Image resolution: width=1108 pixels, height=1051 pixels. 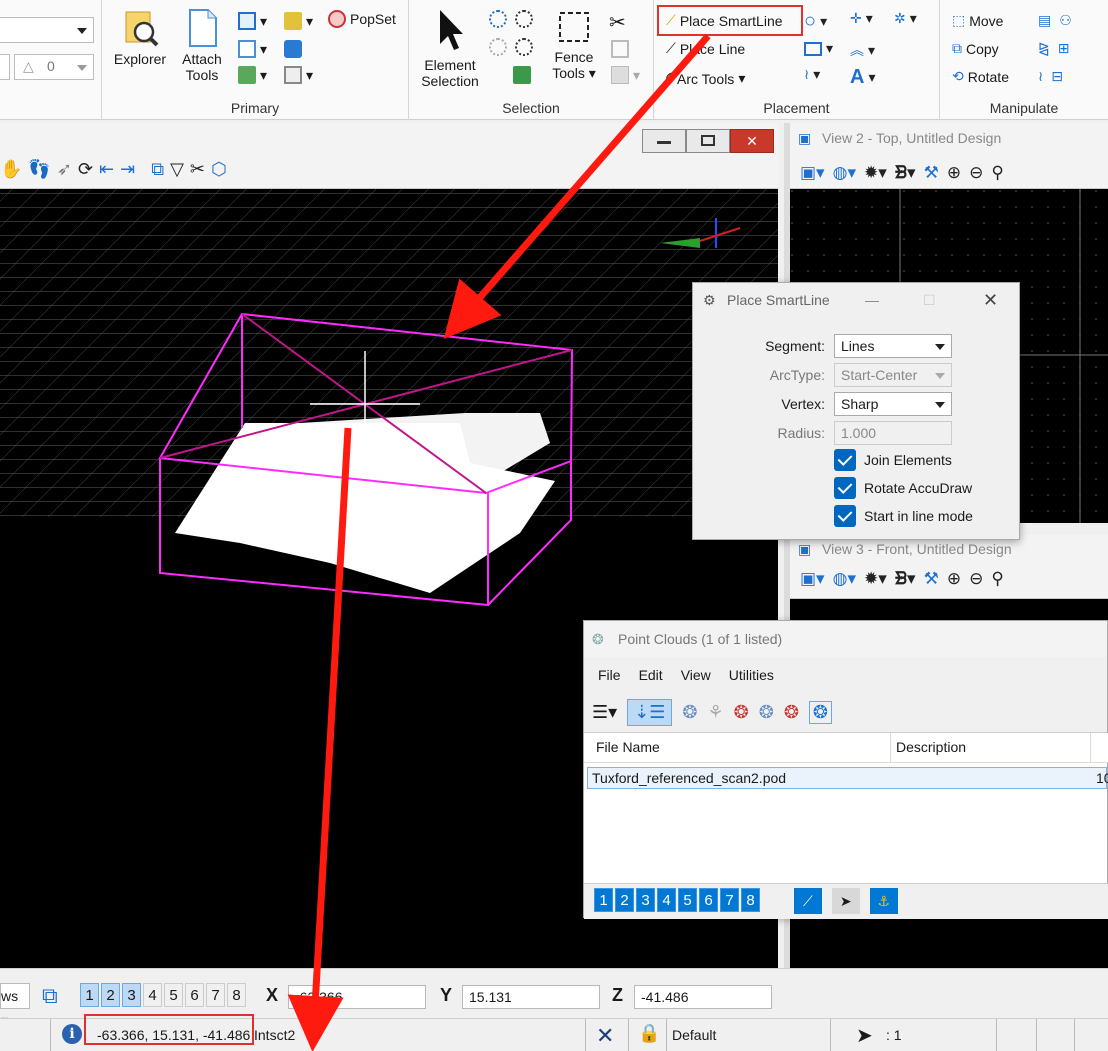 I want to click on dialog-close-button: ✕, so click(x=990, y=300).